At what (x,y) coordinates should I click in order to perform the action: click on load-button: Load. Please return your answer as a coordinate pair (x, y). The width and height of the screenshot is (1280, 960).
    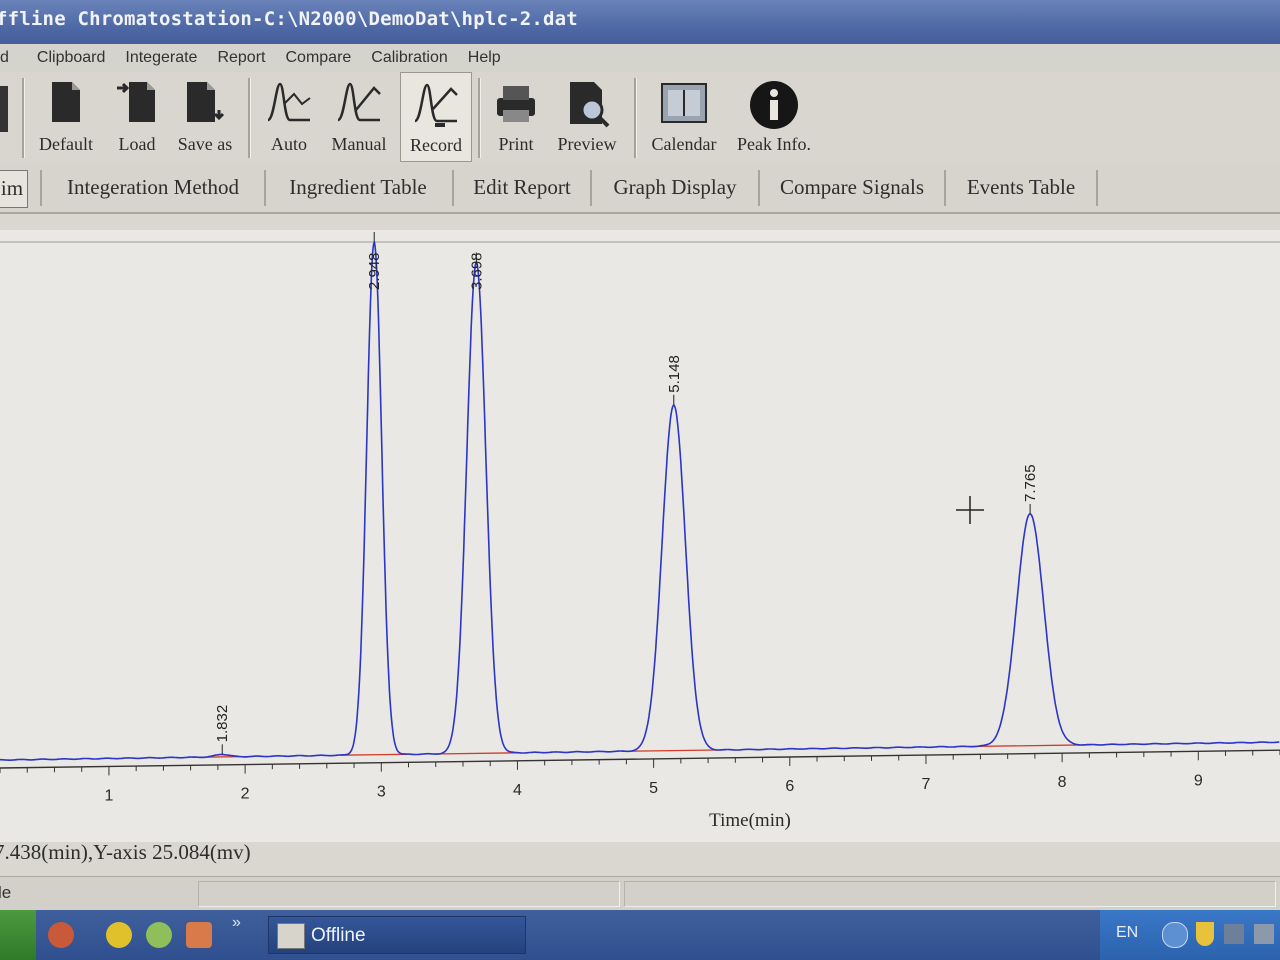
    Looking at the image, I should click on (137, 117).